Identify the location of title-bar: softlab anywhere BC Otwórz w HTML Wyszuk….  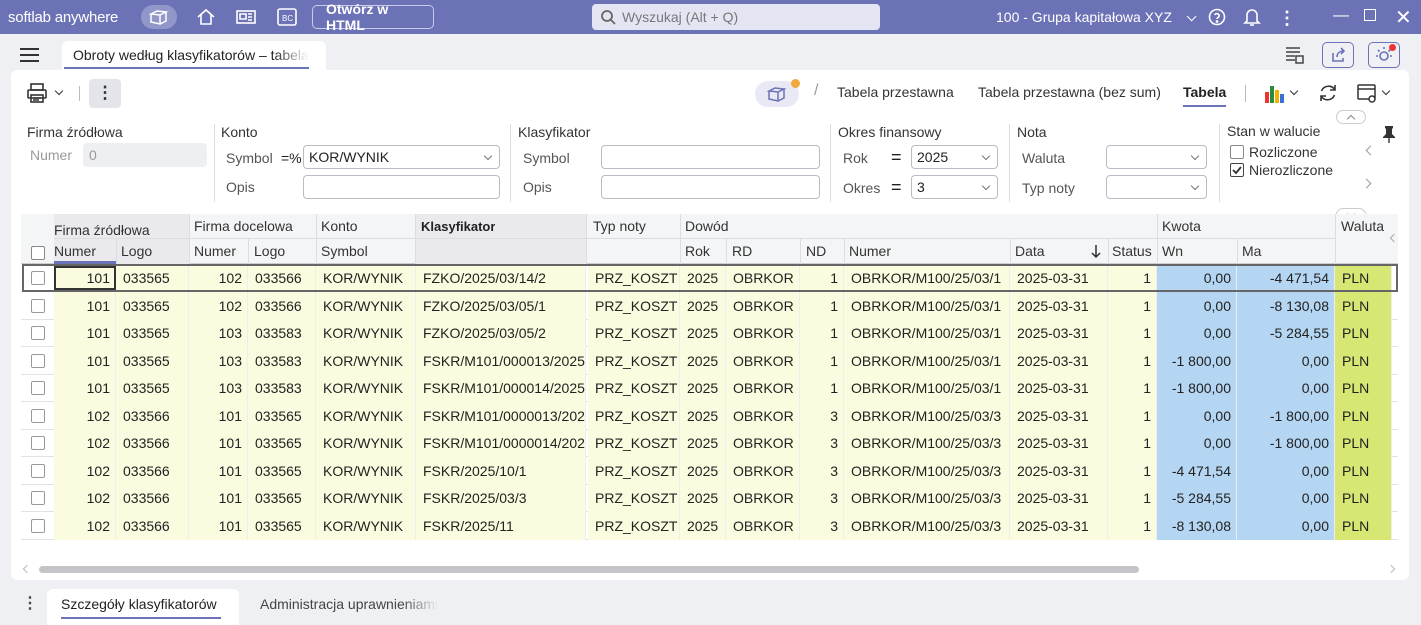
(710, 17).